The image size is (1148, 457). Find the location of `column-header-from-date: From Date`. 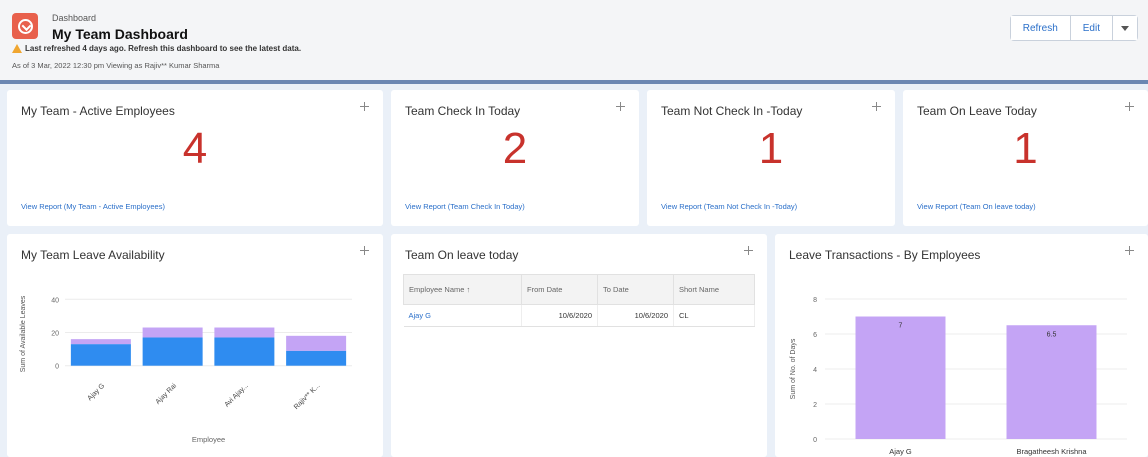

column-header-from-date: From Date is located at coordinates (559, 289).